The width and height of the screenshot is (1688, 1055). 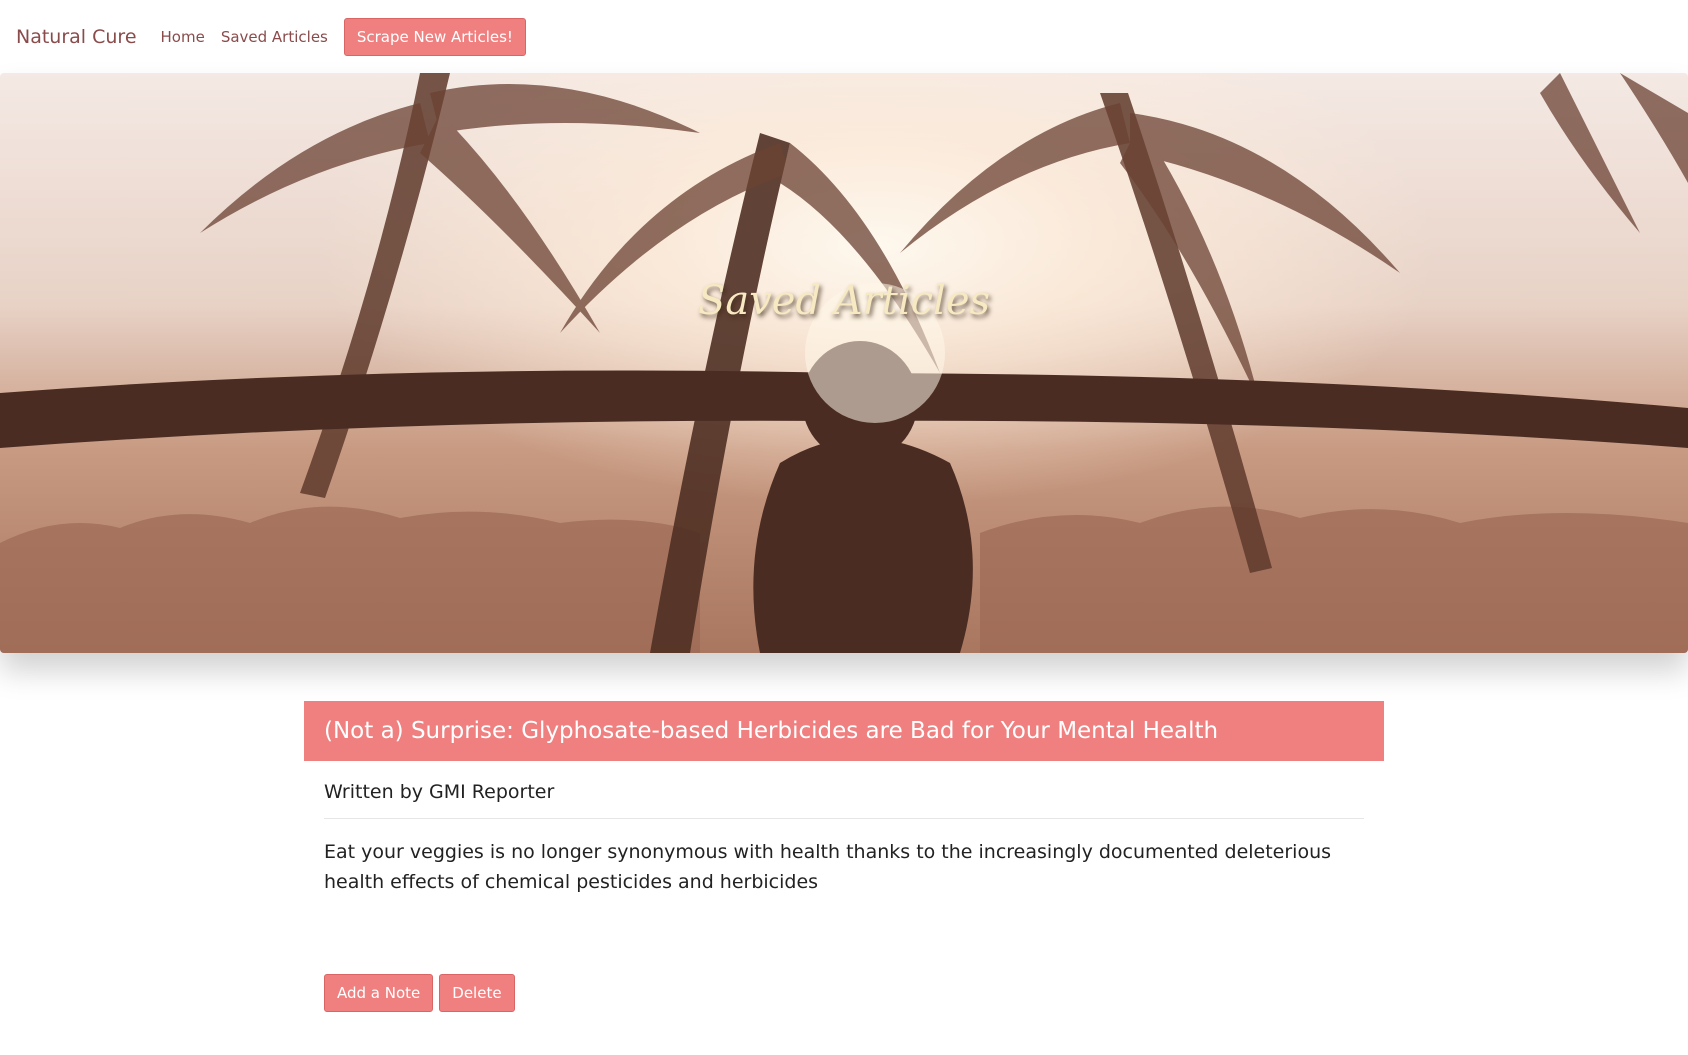 I want to click on article-actions: Add a Note Delete, so click(x=419, y=993).